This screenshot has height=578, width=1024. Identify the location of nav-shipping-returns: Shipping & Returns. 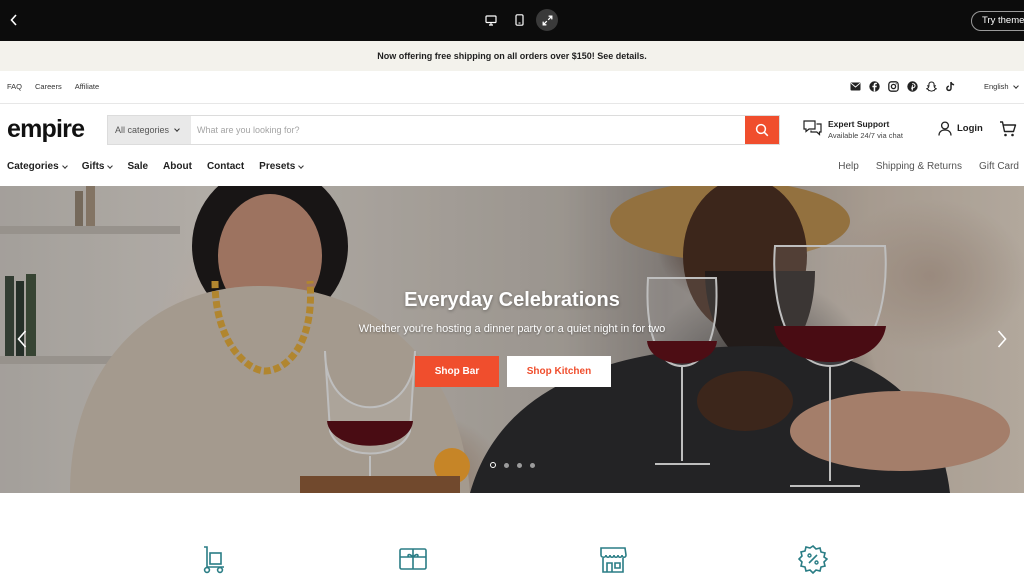
(919, 166).